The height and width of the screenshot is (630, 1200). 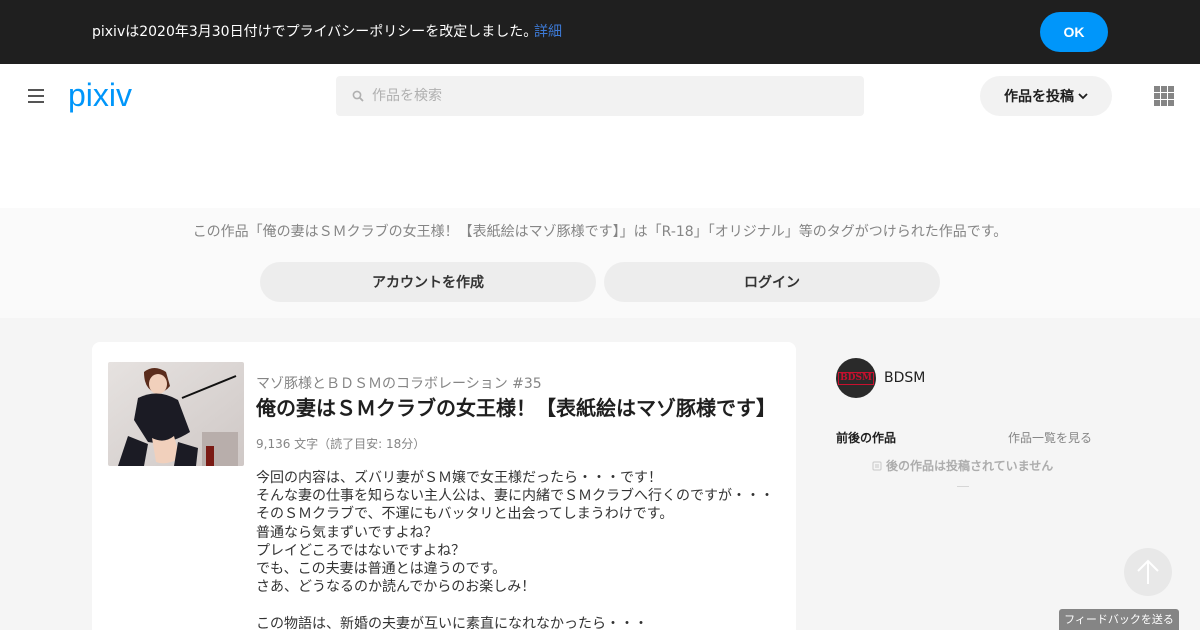 What do you see at coordinates (866, 438) in the screenshot?
I see `prev-next-heading: 前後の作品` at bounding box center [866, 438].